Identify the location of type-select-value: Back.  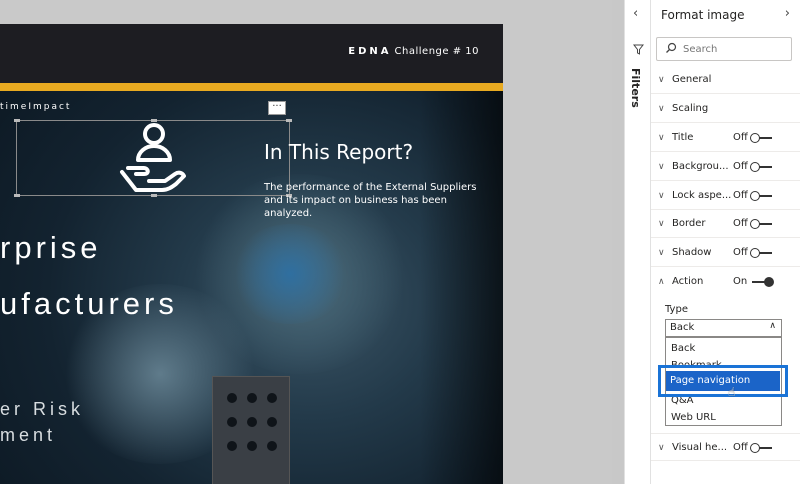
(682, 327).